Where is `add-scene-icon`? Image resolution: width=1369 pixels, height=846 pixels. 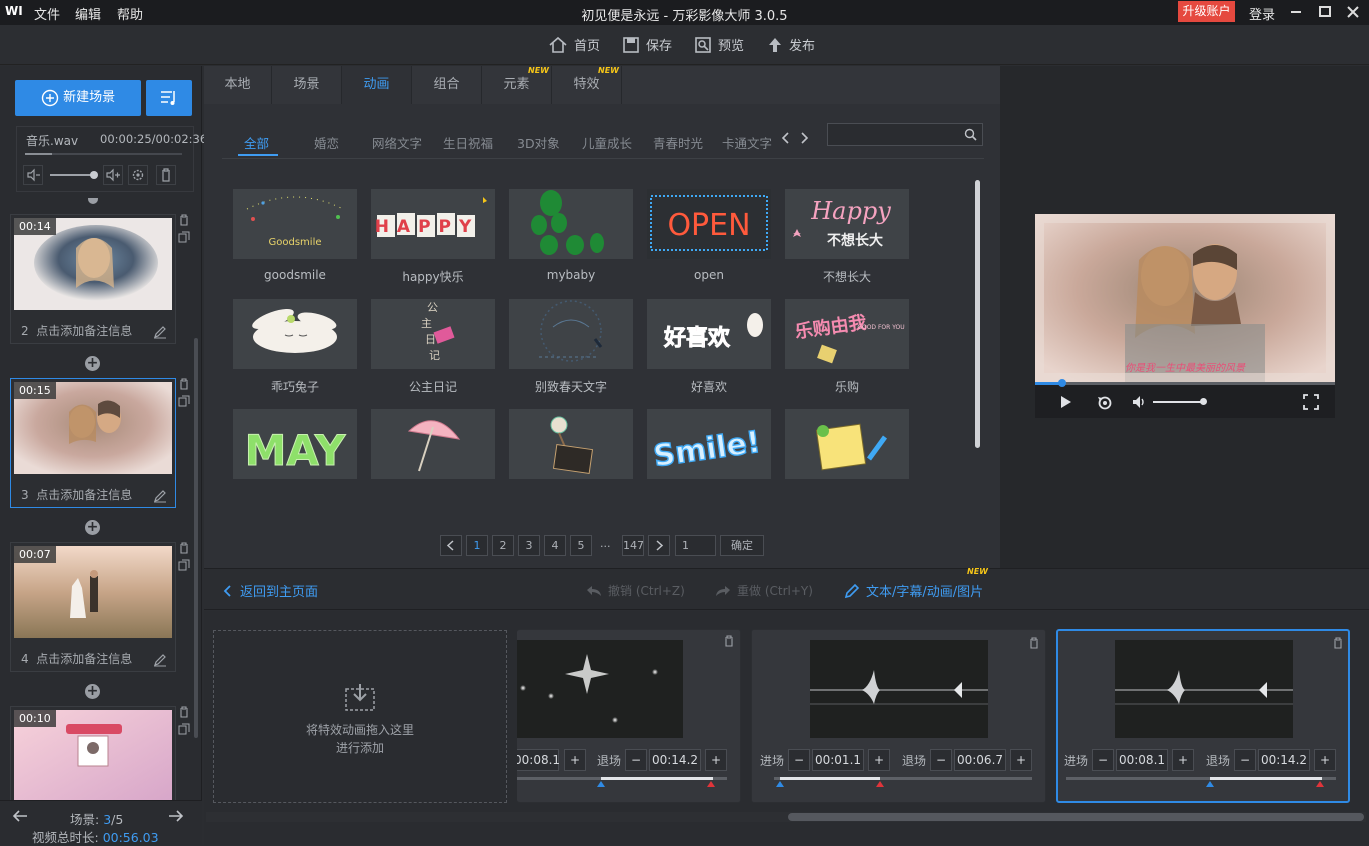 add-scene-icon is located at coordinates (93, 201).